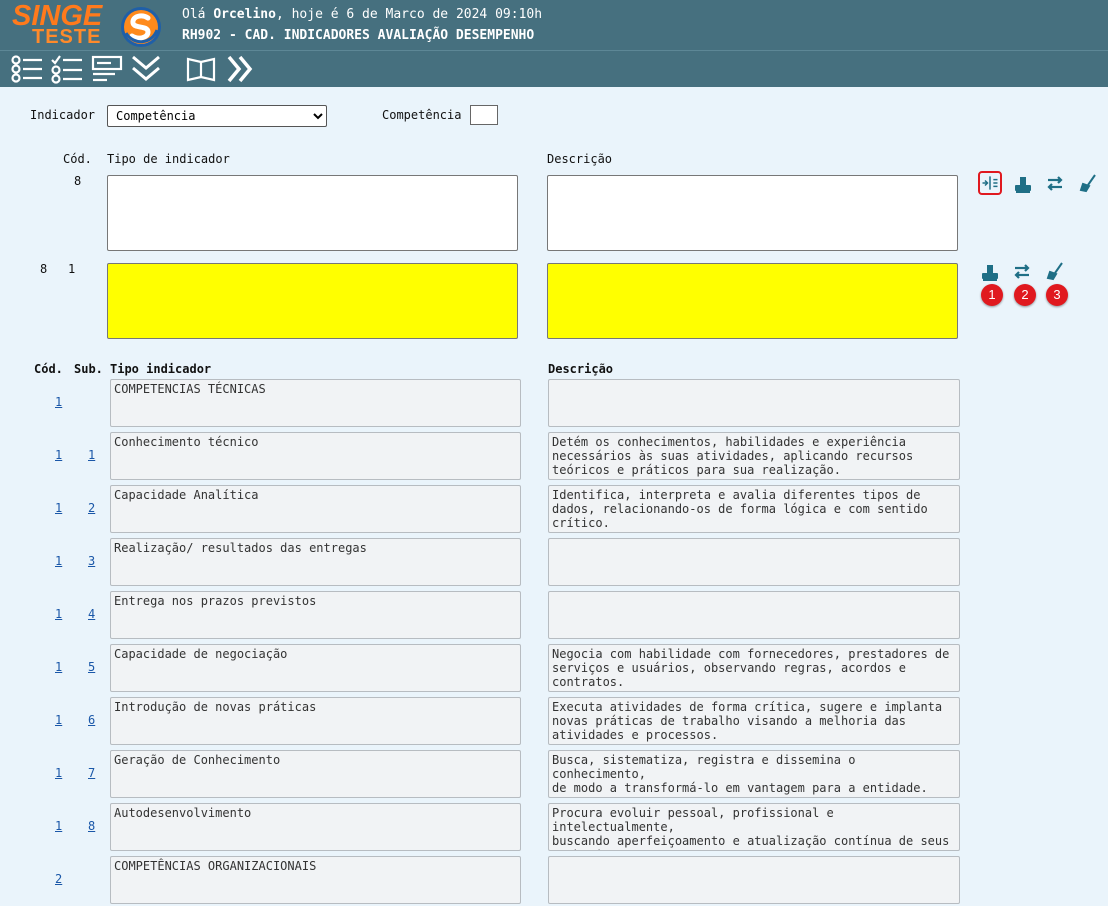  I want to click on form-icon, so click(108, 69).